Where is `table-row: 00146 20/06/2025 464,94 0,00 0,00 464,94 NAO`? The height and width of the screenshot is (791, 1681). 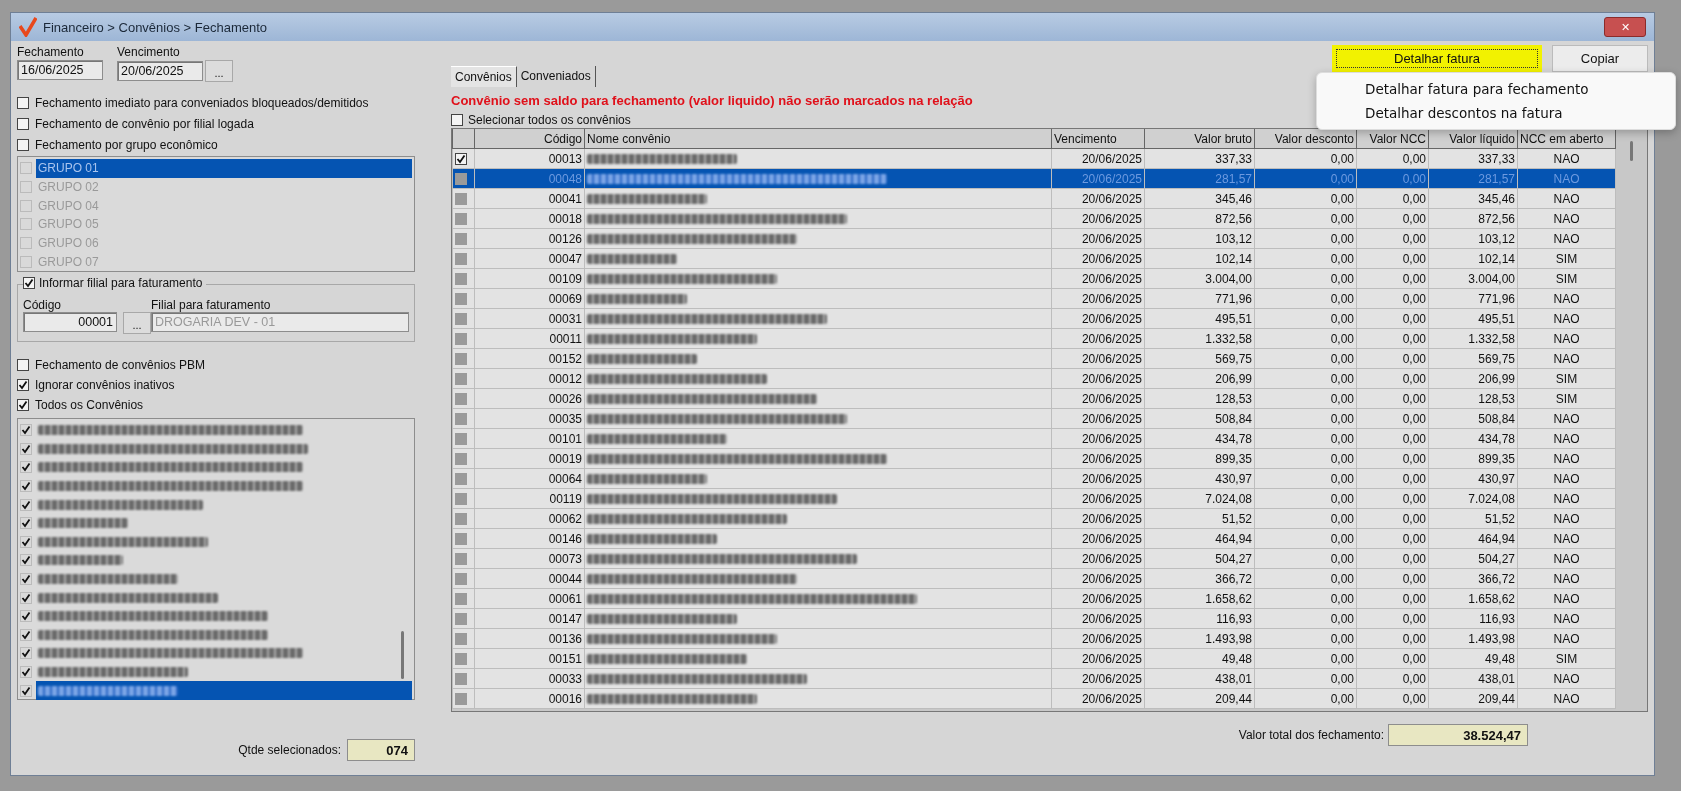 table-row: 00146 20/06/2025 464,94 0,00 0,00 464,94 NAO is located at coordinates (1034, 538).